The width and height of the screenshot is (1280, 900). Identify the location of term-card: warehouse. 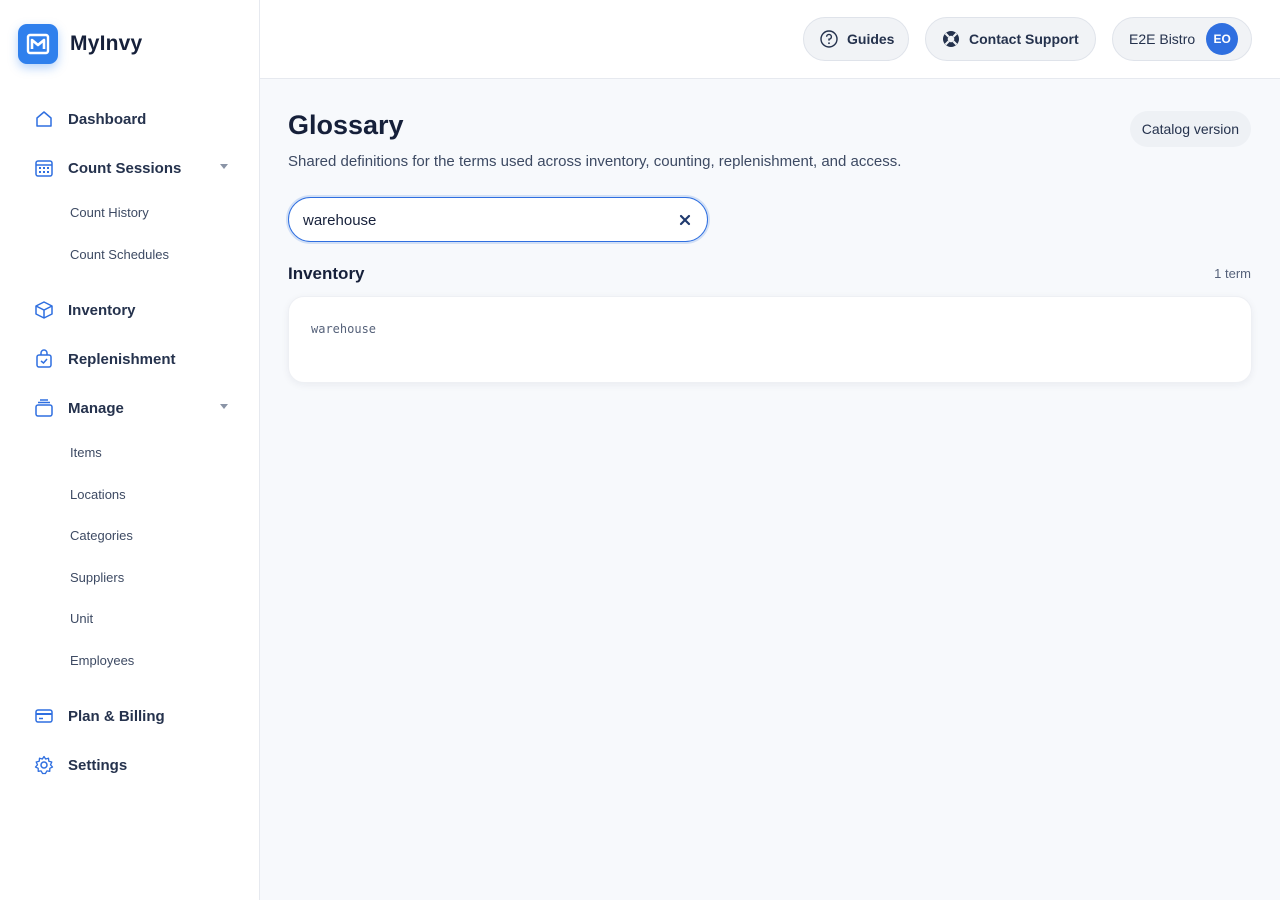
(770, 339).